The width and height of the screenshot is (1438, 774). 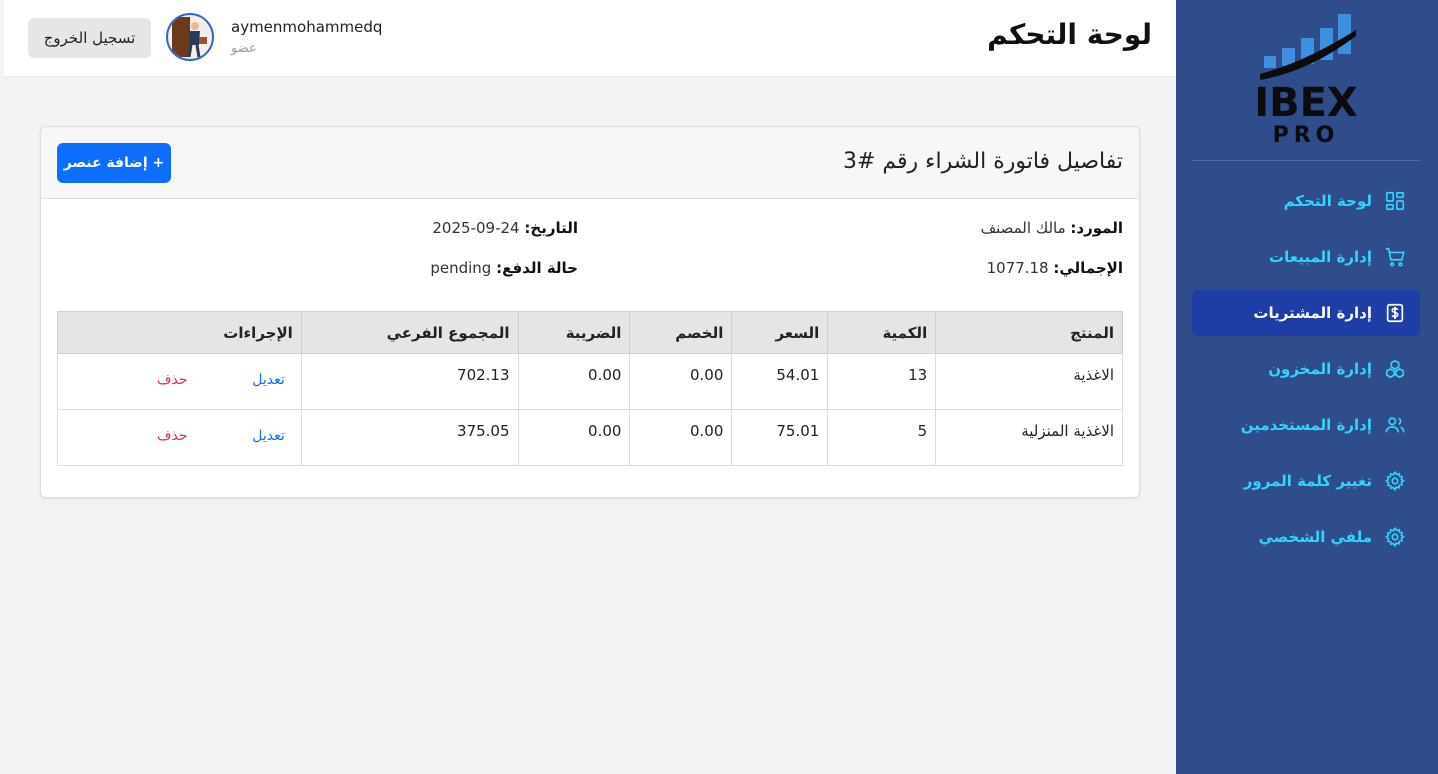 What do you see at coordinates (409, 332) in the screenshot?
I see `col-subtotal: المجموع الفرعي` at bounding box center [409, 332].